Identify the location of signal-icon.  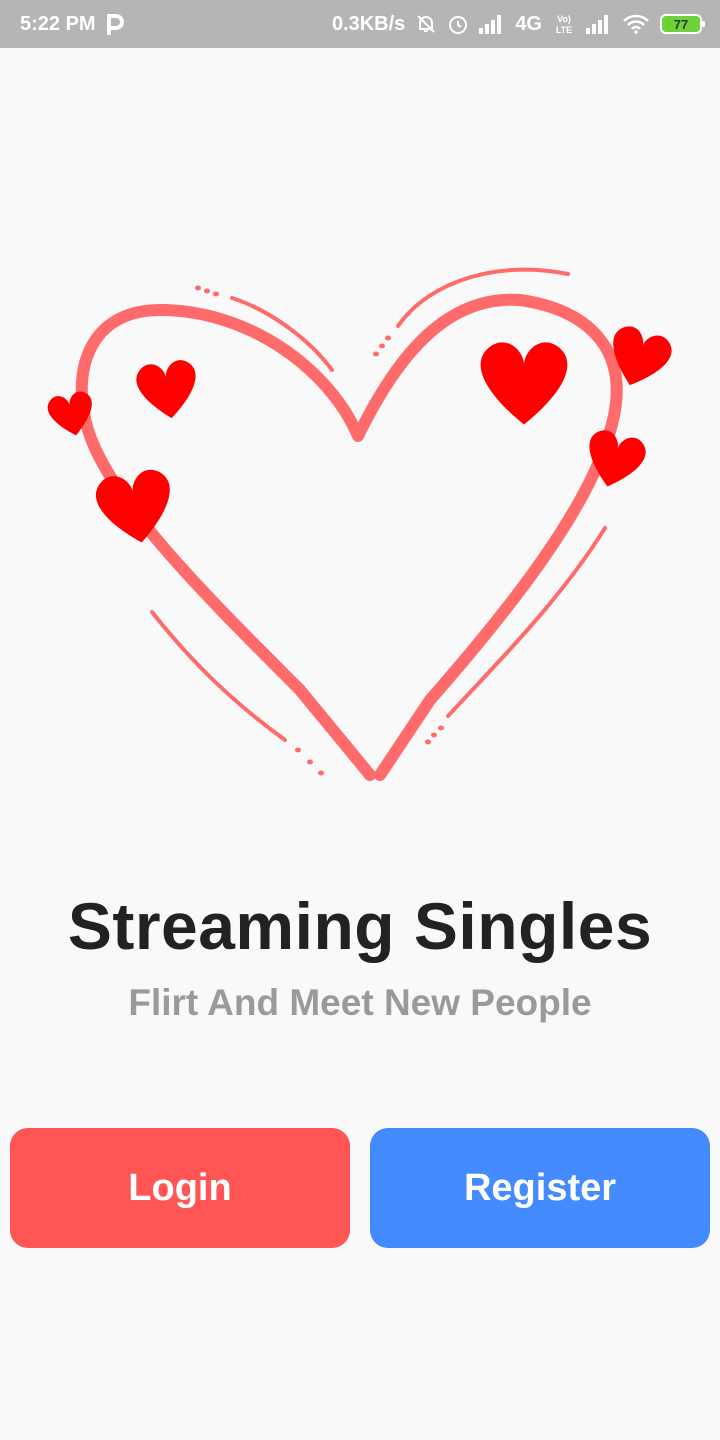
(492, 24).